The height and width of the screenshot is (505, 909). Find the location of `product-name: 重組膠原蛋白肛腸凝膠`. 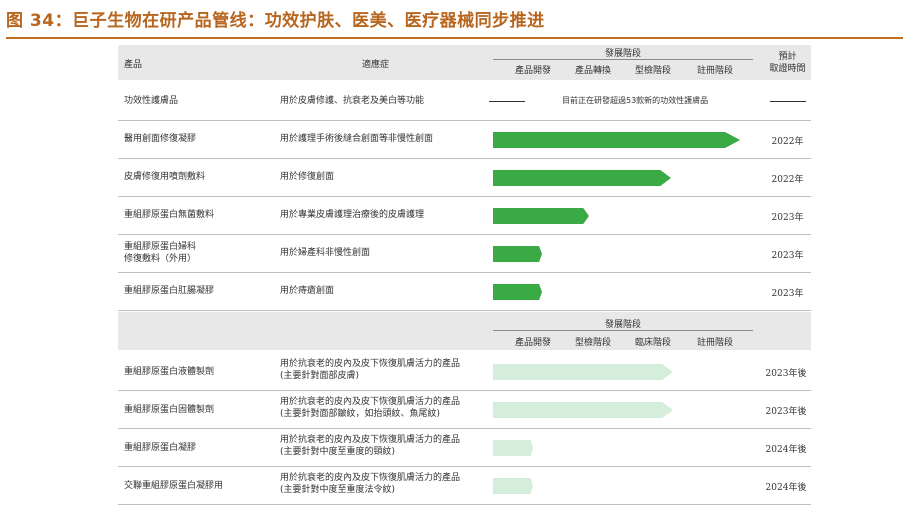

product-name: 重組膠原蛋白肛腸凝膠 is located at coordinates (169, 291).